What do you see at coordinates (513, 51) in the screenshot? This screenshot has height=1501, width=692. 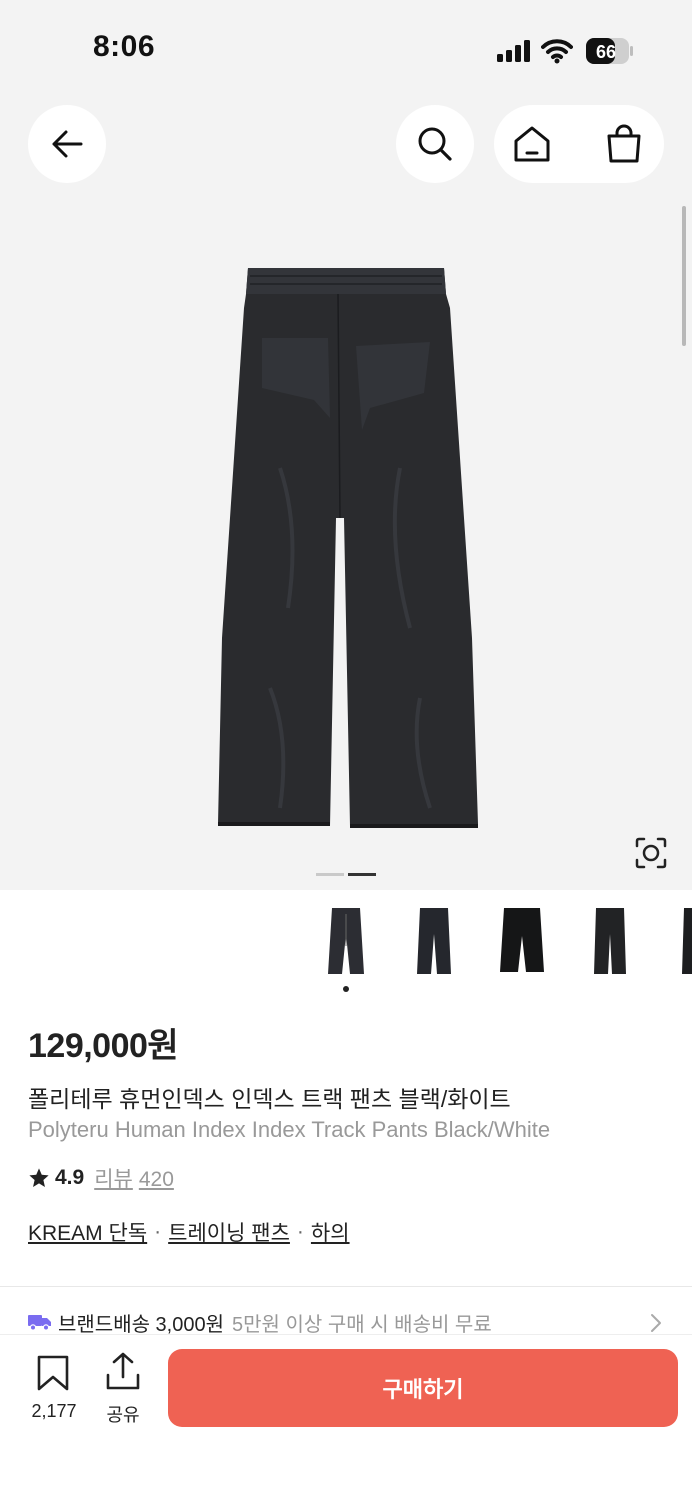 I see `signal-icon` at bounding box center [513, 51].